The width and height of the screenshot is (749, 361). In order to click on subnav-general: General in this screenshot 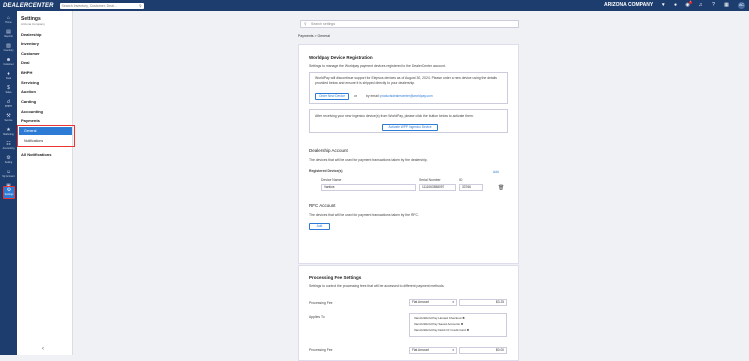, I will do `click(45, 131)`.